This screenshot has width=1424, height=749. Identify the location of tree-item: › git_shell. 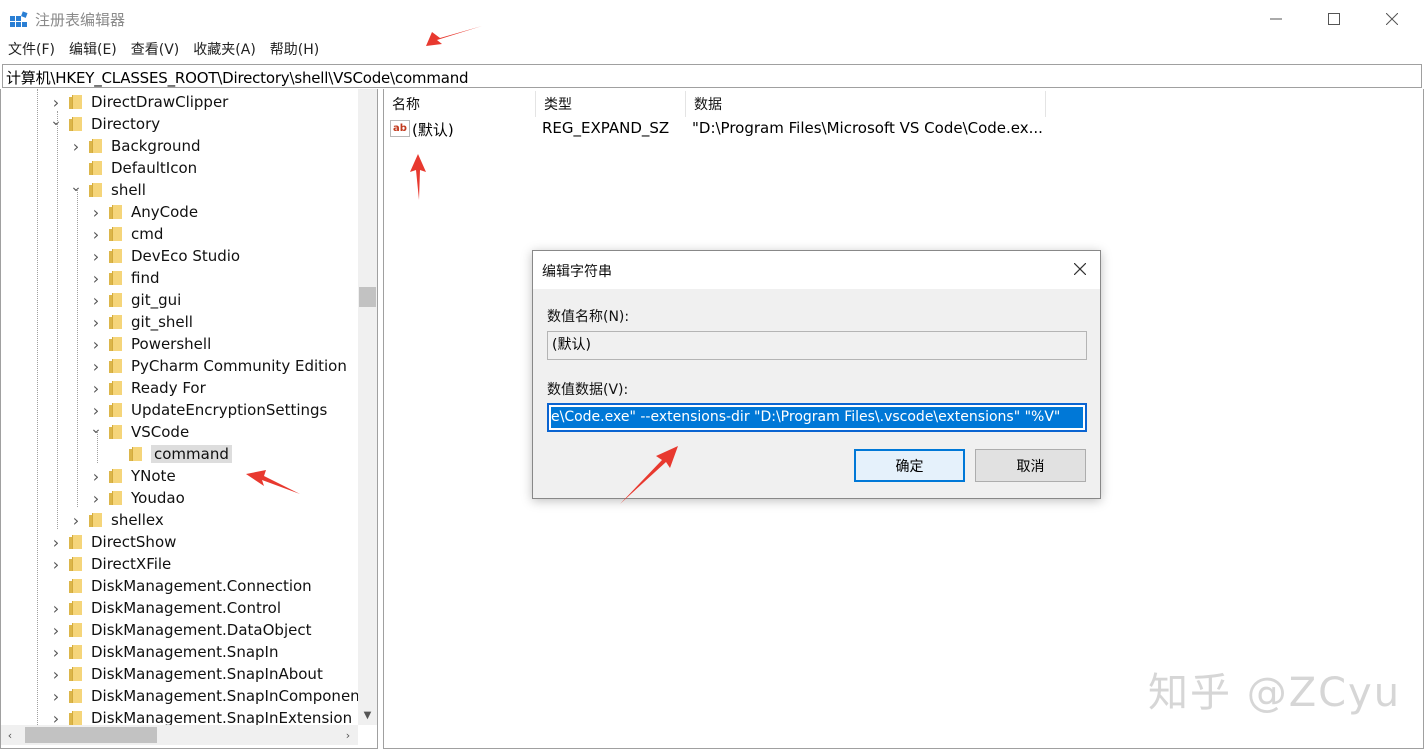
(141, 322).